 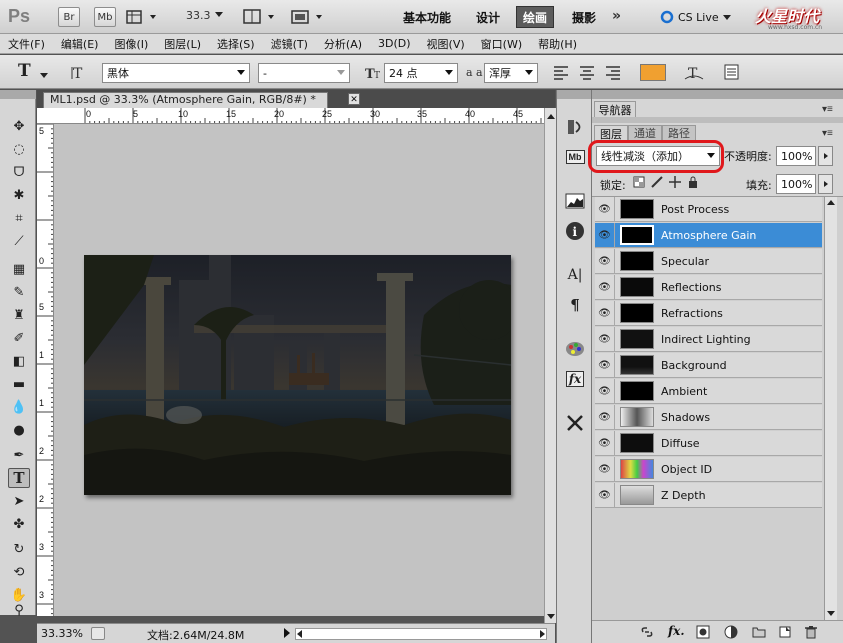 What do you see at coordinates (731, 633) in the screenshot?
I see `adjustment-icon` at bounding box center [731, 633].